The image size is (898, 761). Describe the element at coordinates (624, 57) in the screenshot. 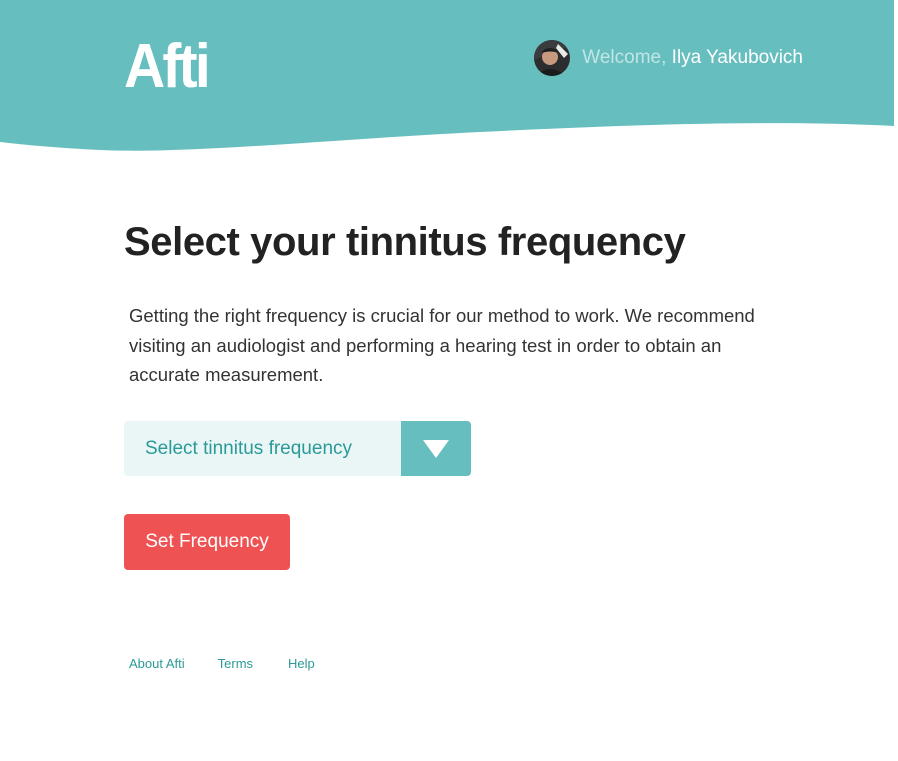

I see `welcome-prefix: Welcome,` at that location.